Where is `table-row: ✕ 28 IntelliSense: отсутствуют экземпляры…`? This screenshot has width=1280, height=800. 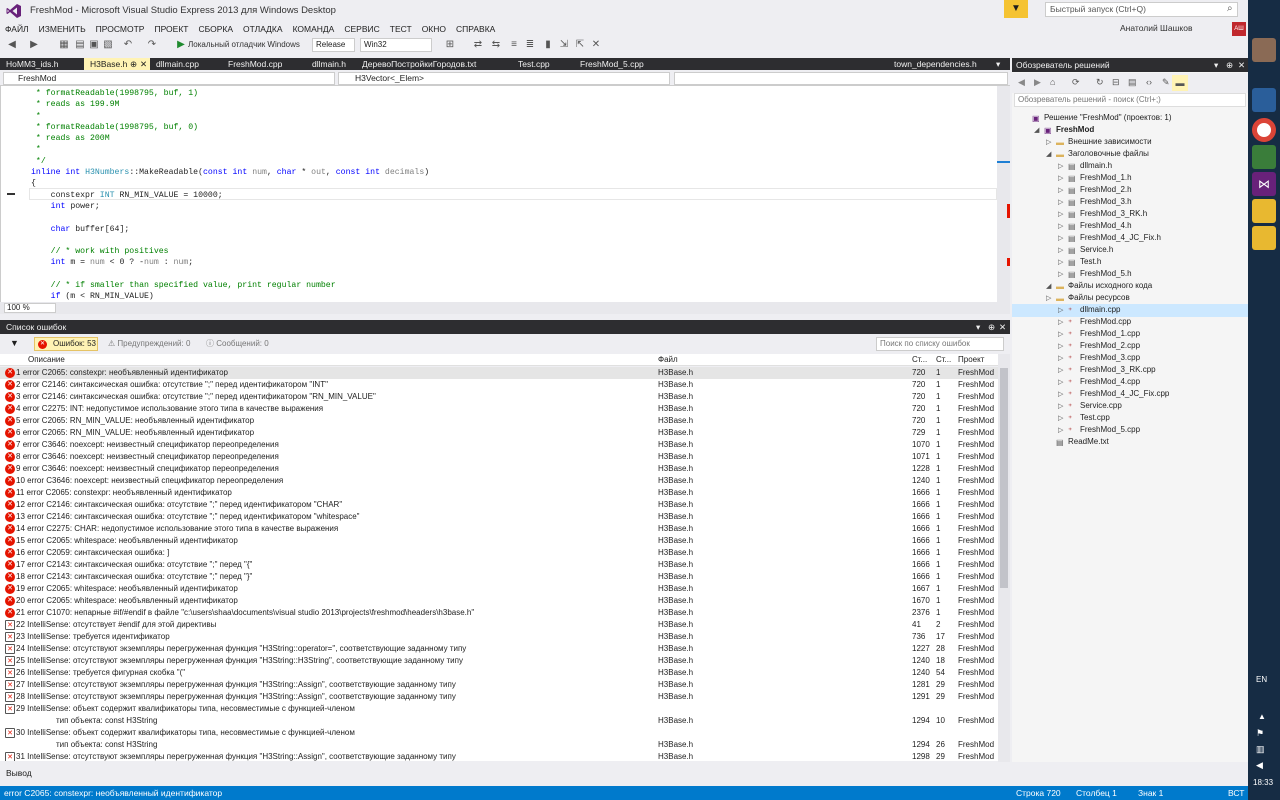
table-row: ✕ 28 IntelliSense: отсутствуют экземпляры… is located at coordinates (499, 697).